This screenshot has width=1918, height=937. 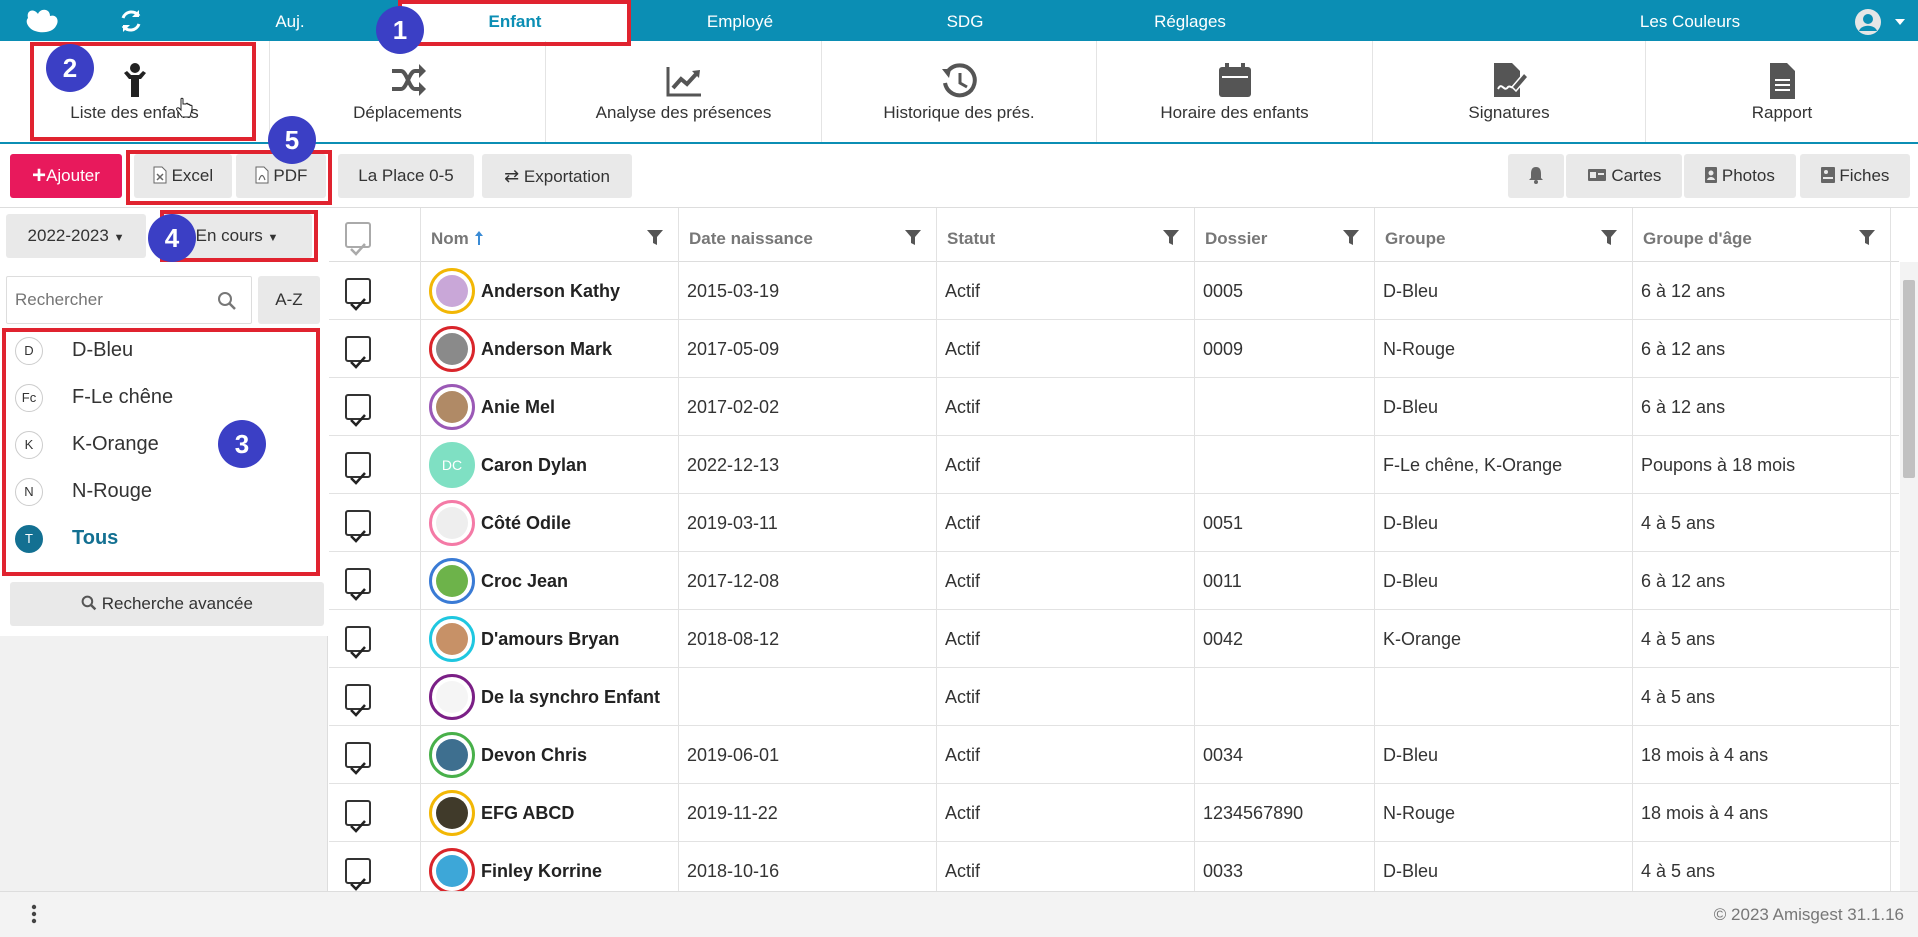 I want to click on column-header-dossier: Dossier, so click(x=1285, y=235).